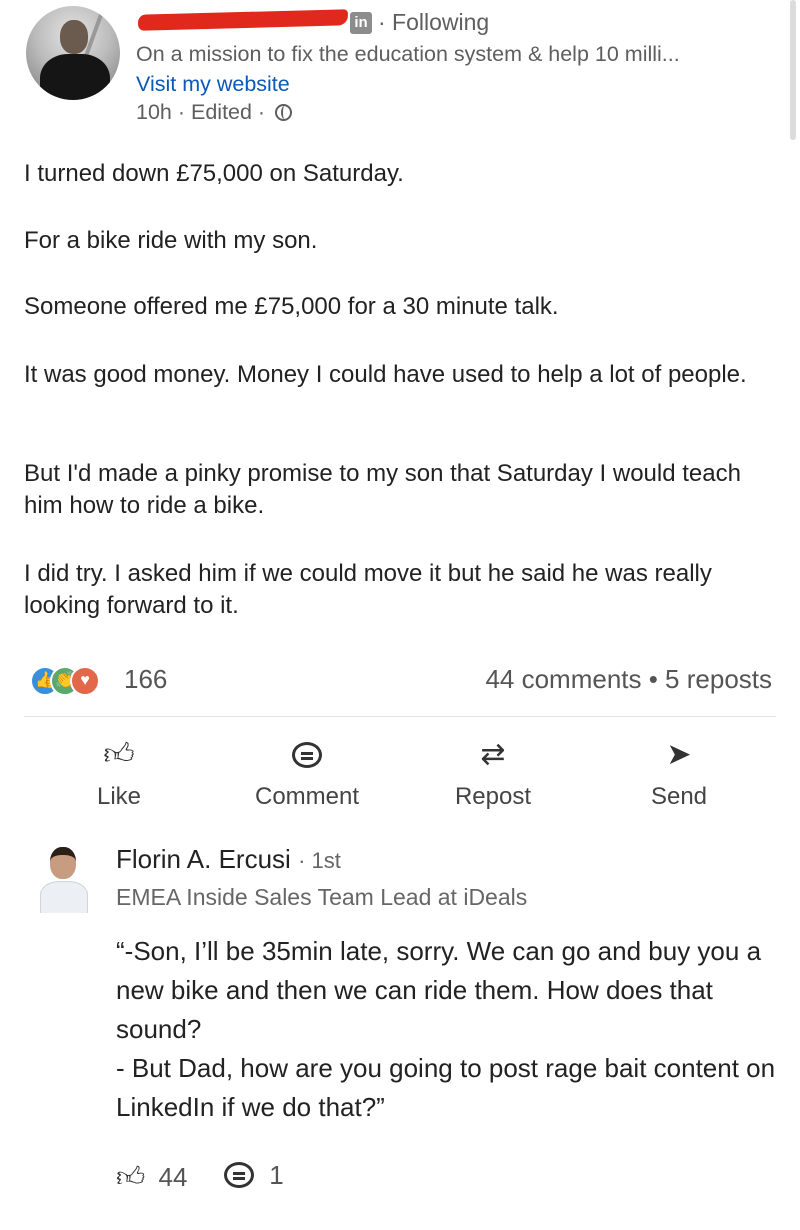 The width and height of the screenshot is (800, 1230). Describe the element at coordinates (679, 754) in the screenshot. I see `send-icon: ➤` at that location.